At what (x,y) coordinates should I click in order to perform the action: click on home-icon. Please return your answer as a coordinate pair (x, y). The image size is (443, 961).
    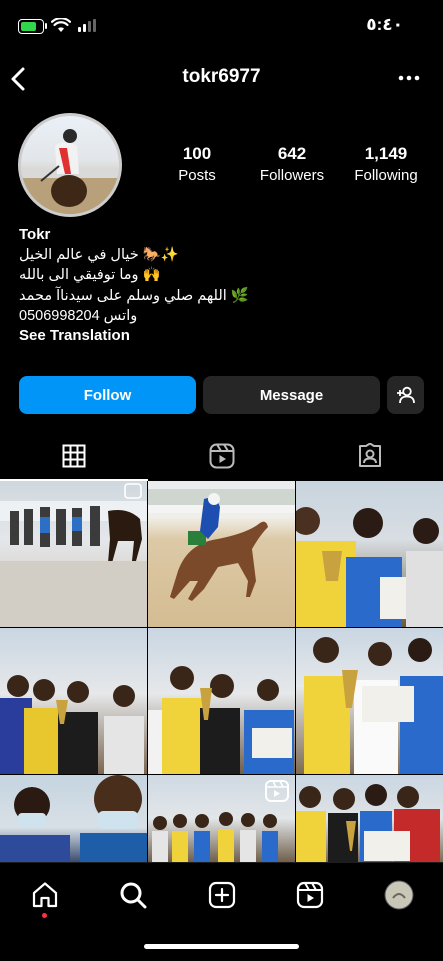
    Looking at the image, I should click on (45, 895).